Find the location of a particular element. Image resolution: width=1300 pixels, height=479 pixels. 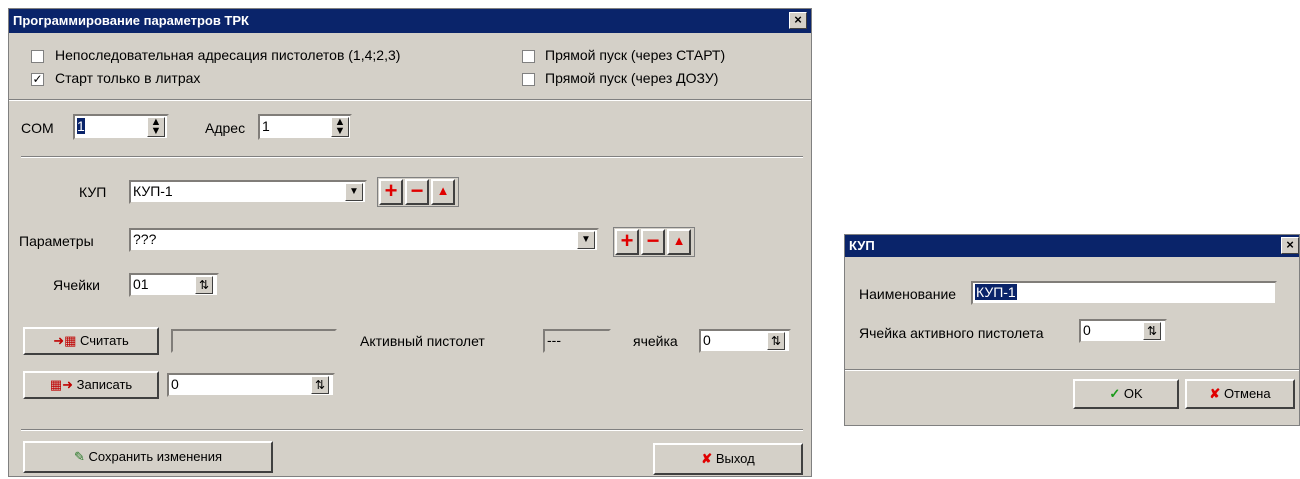

cell-label: ячейка is located at coordinates (655, 341).